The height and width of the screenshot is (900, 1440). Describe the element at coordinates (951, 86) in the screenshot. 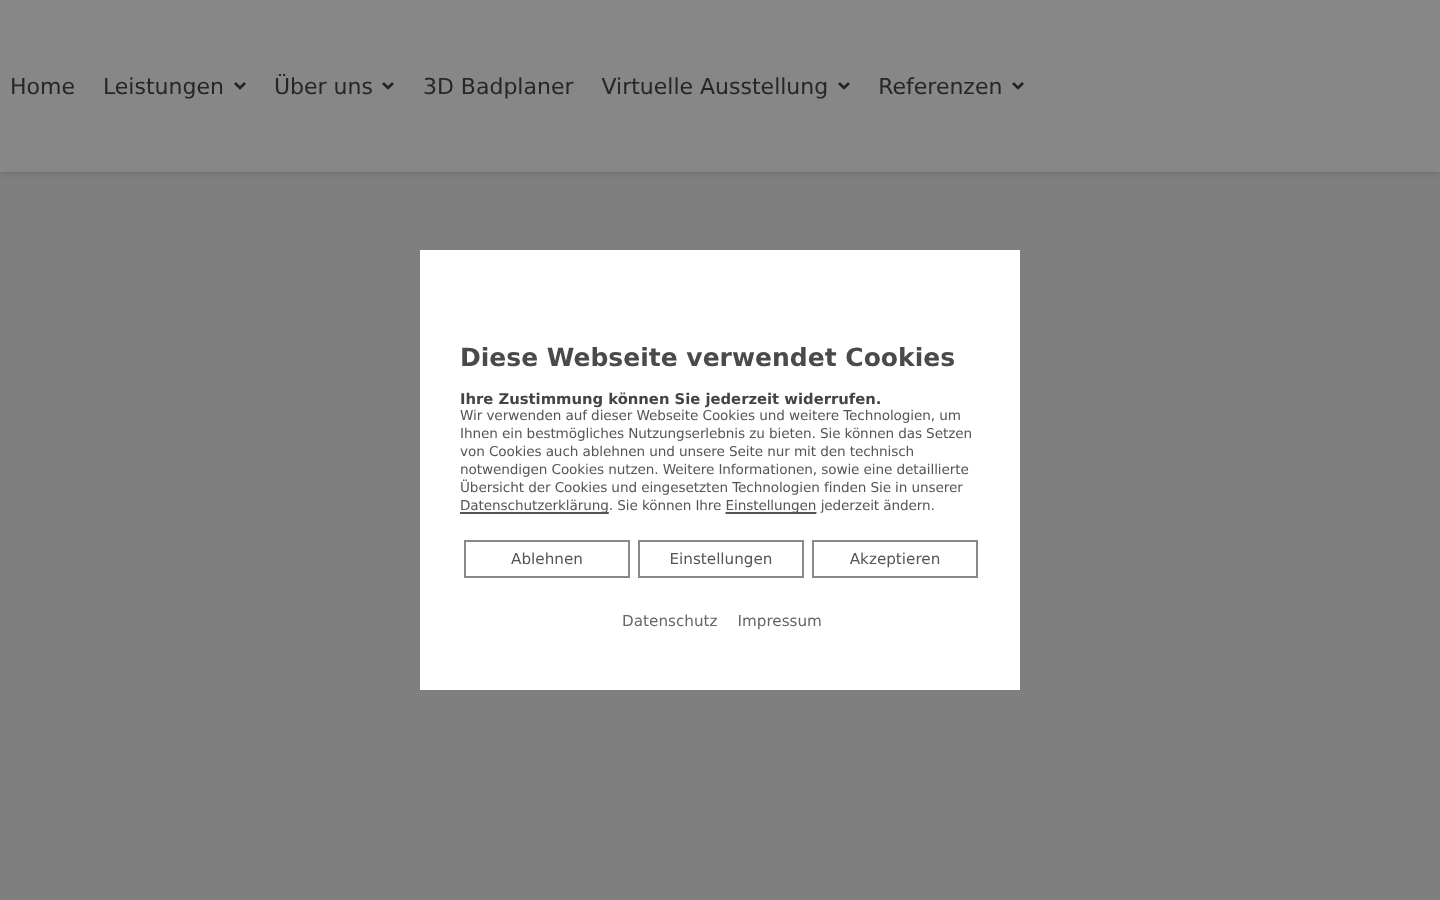

I see `nav-link: Referenzen` at that location.